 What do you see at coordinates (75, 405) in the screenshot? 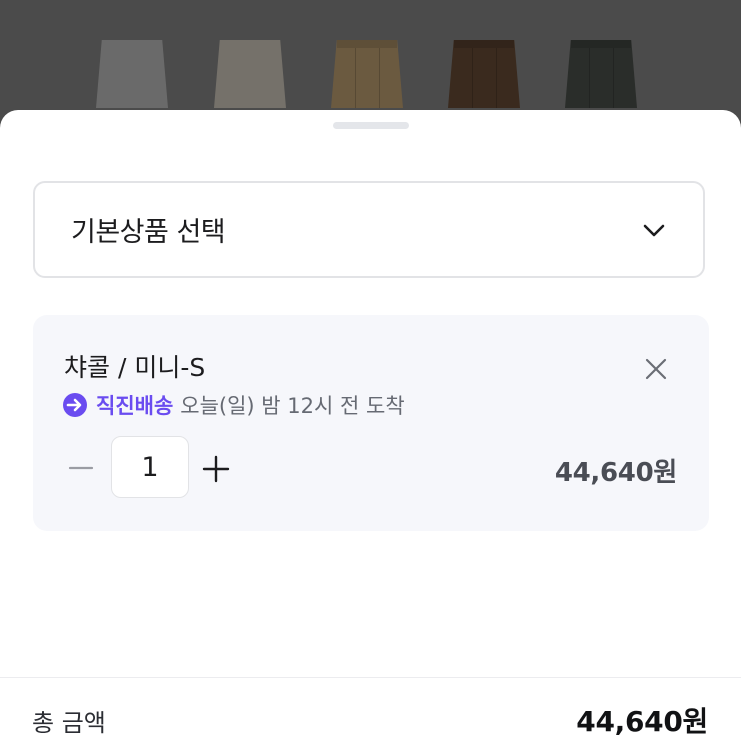
I see `arrow-circle-icon` at bounding box center [75, 405].